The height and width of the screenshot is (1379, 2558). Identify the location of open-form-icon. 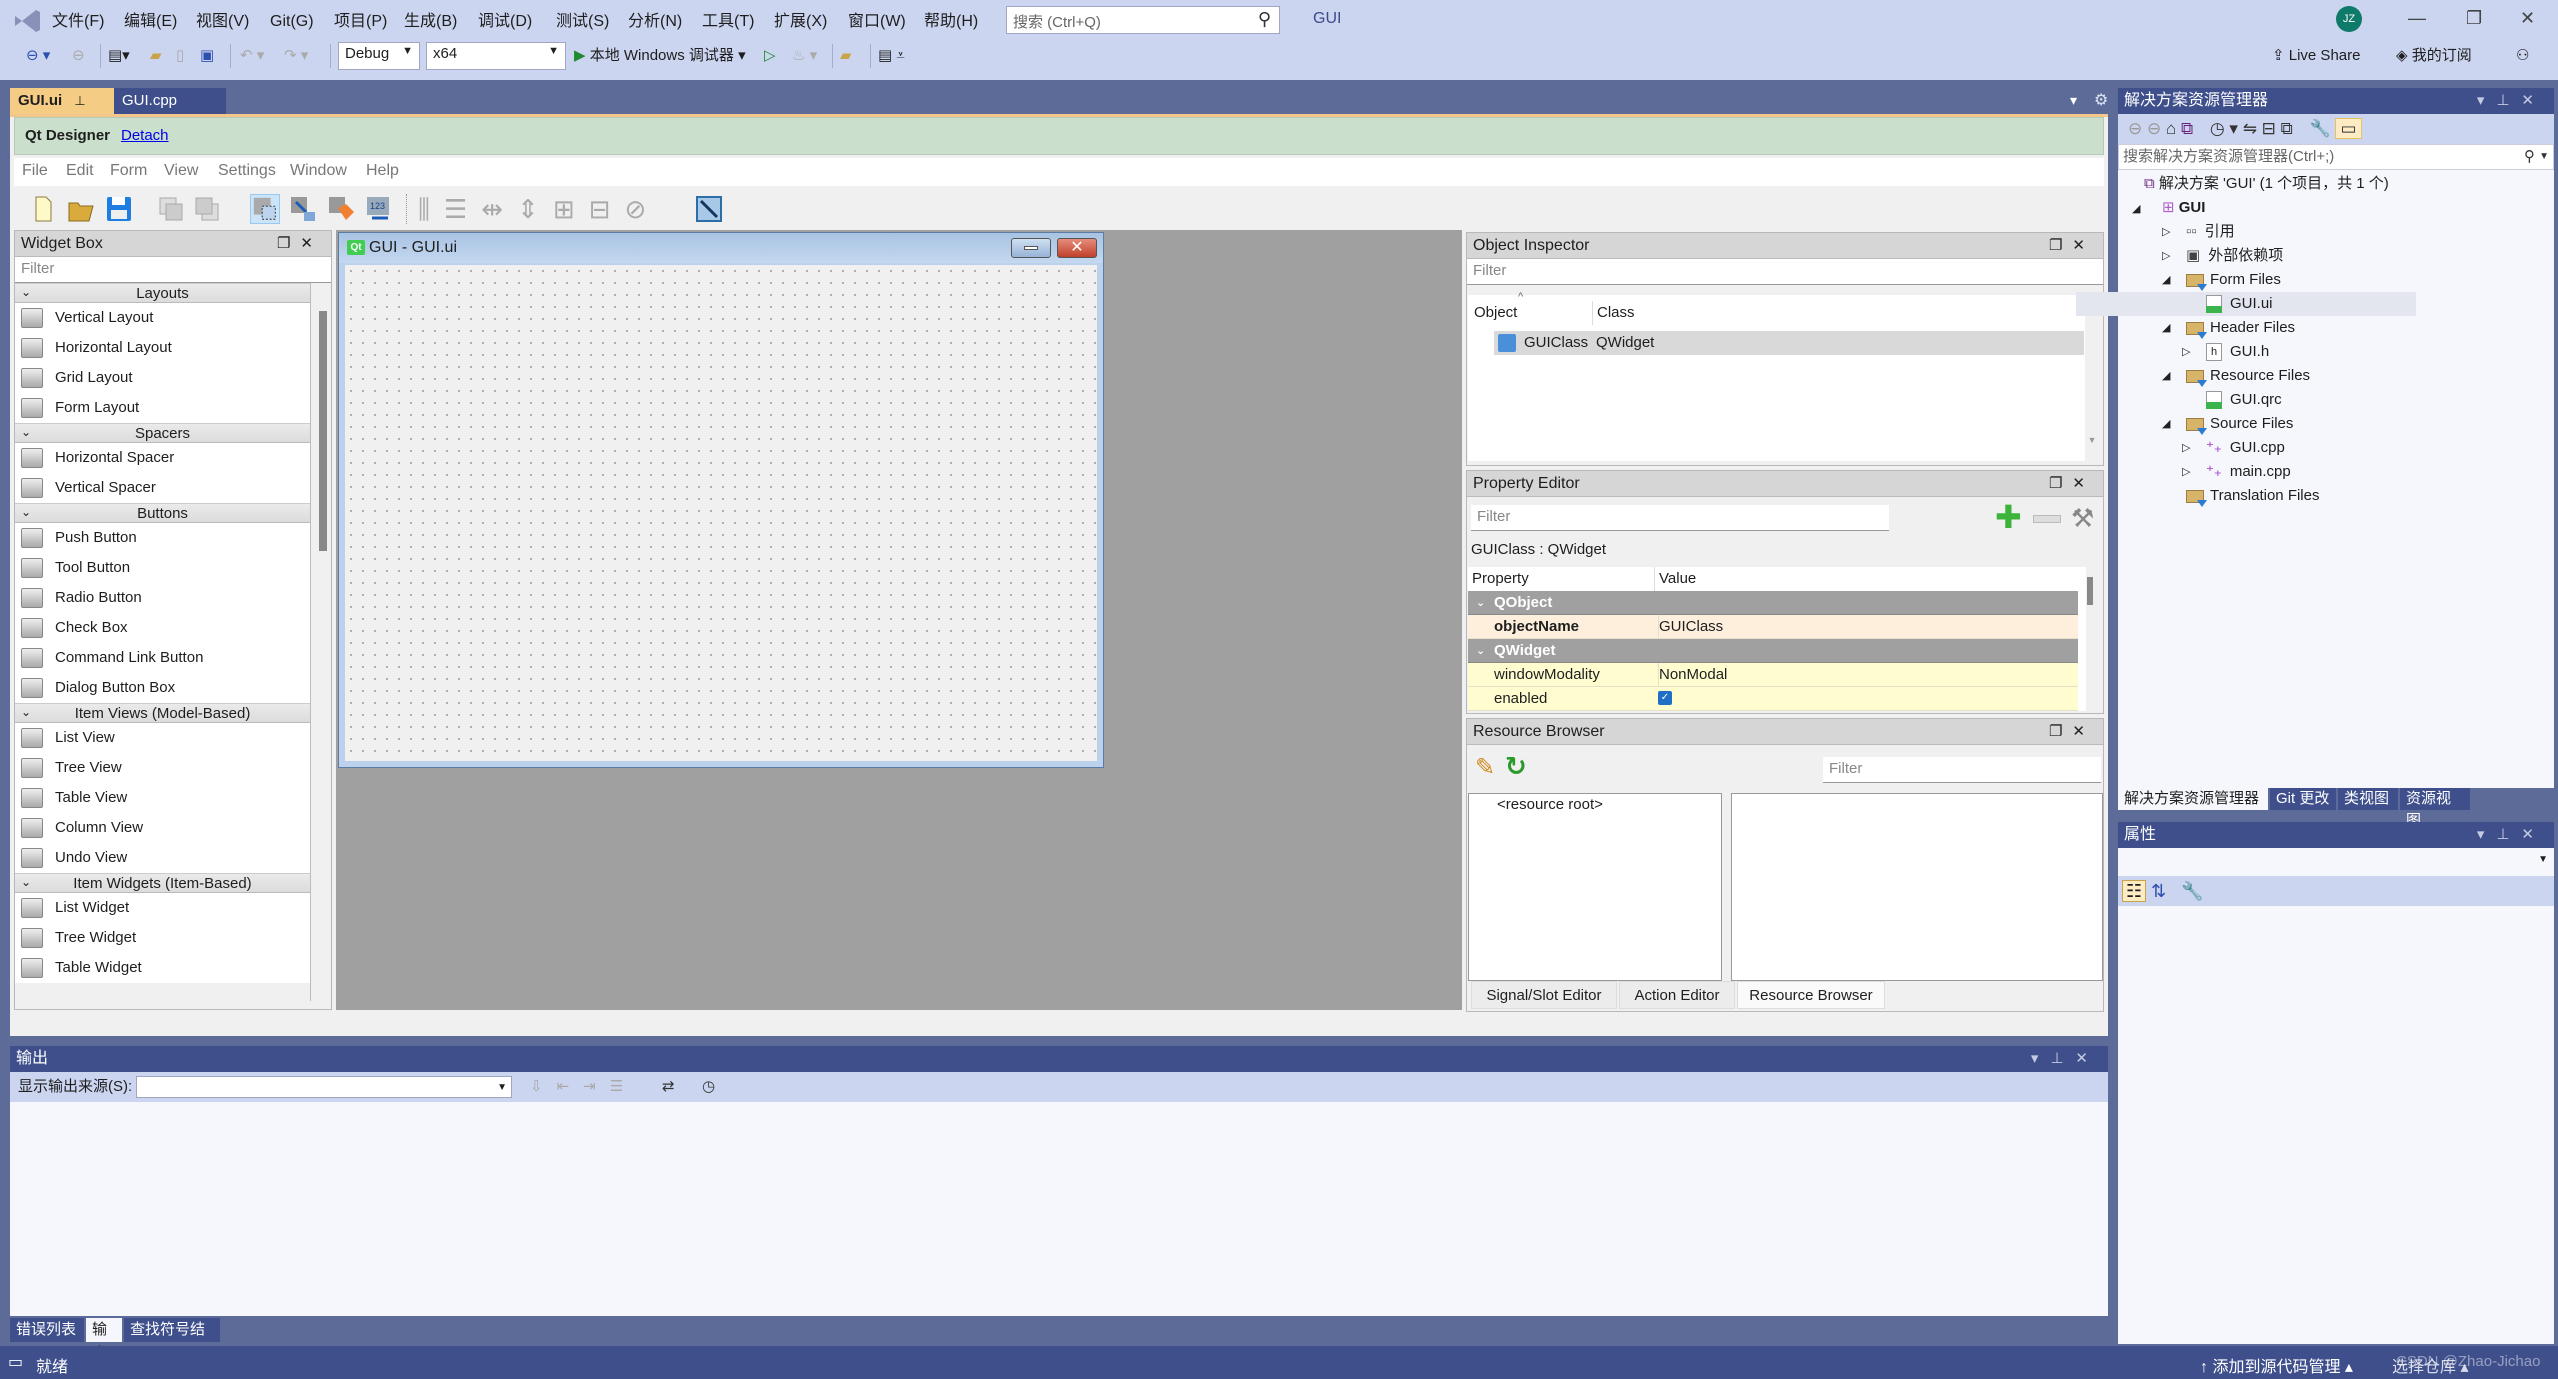
(81, 209).